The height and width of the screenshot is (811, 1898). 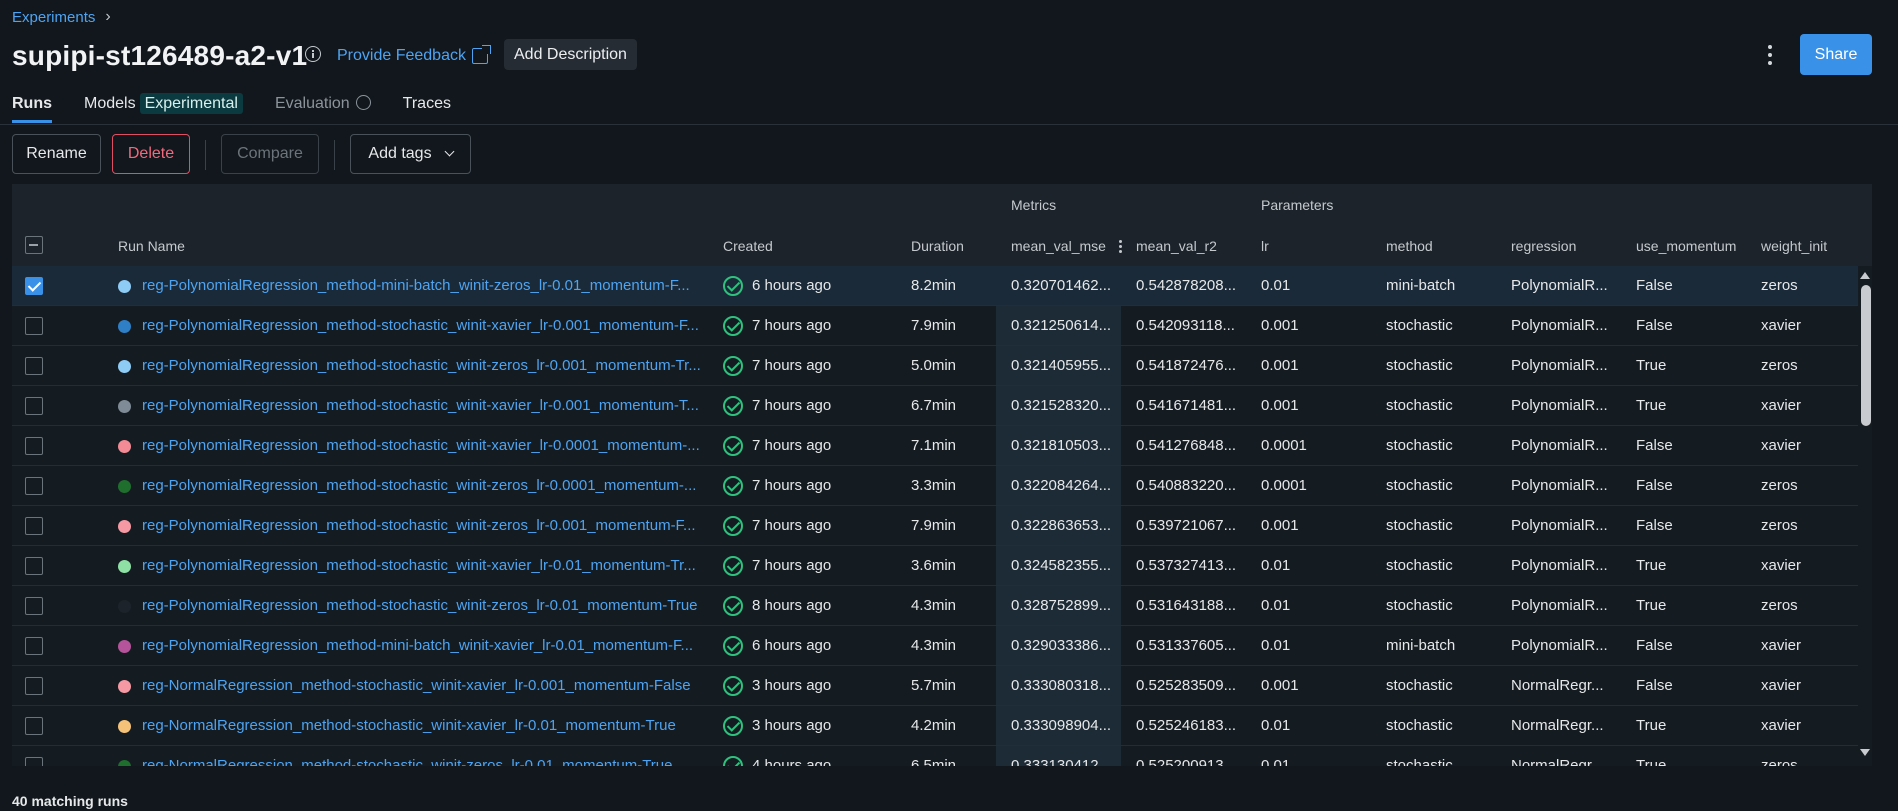 I want to click on method-cell: mini-batch, so click(x=1421, y=285).